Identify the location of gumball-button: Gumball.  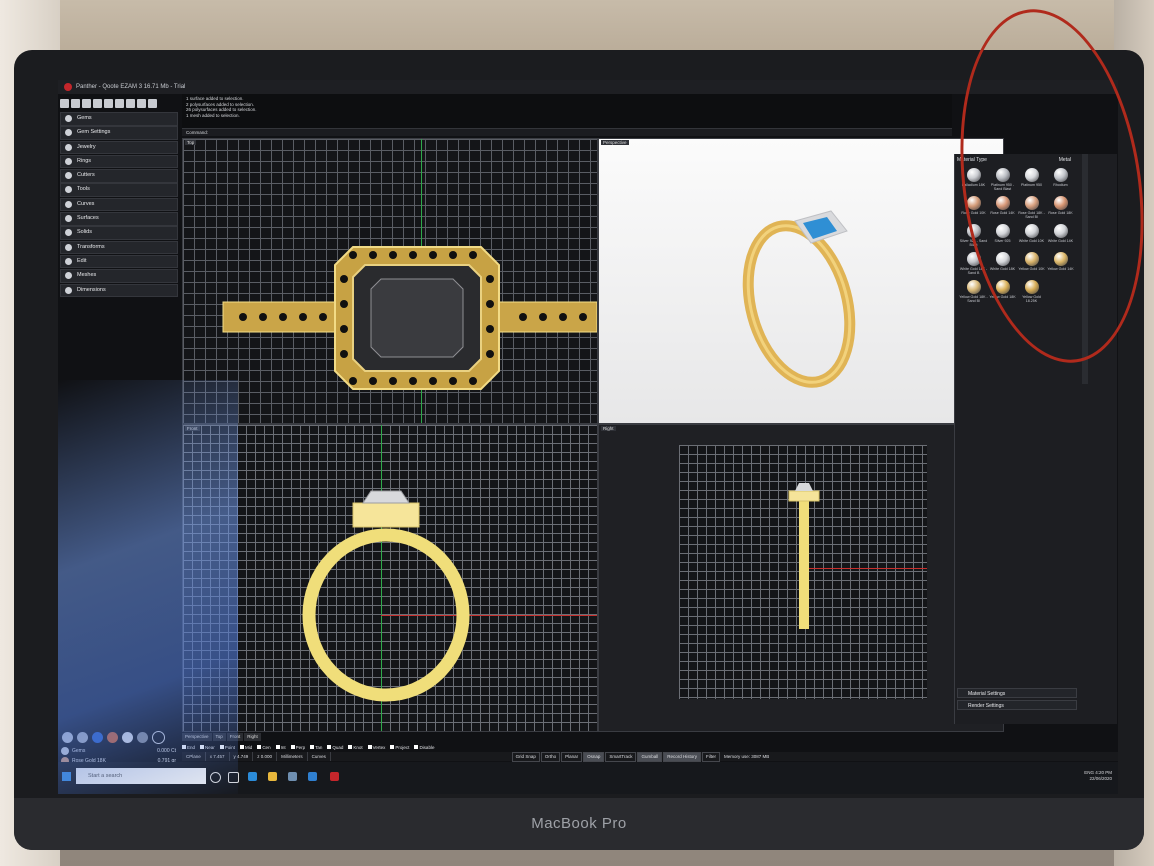
(650, 756).